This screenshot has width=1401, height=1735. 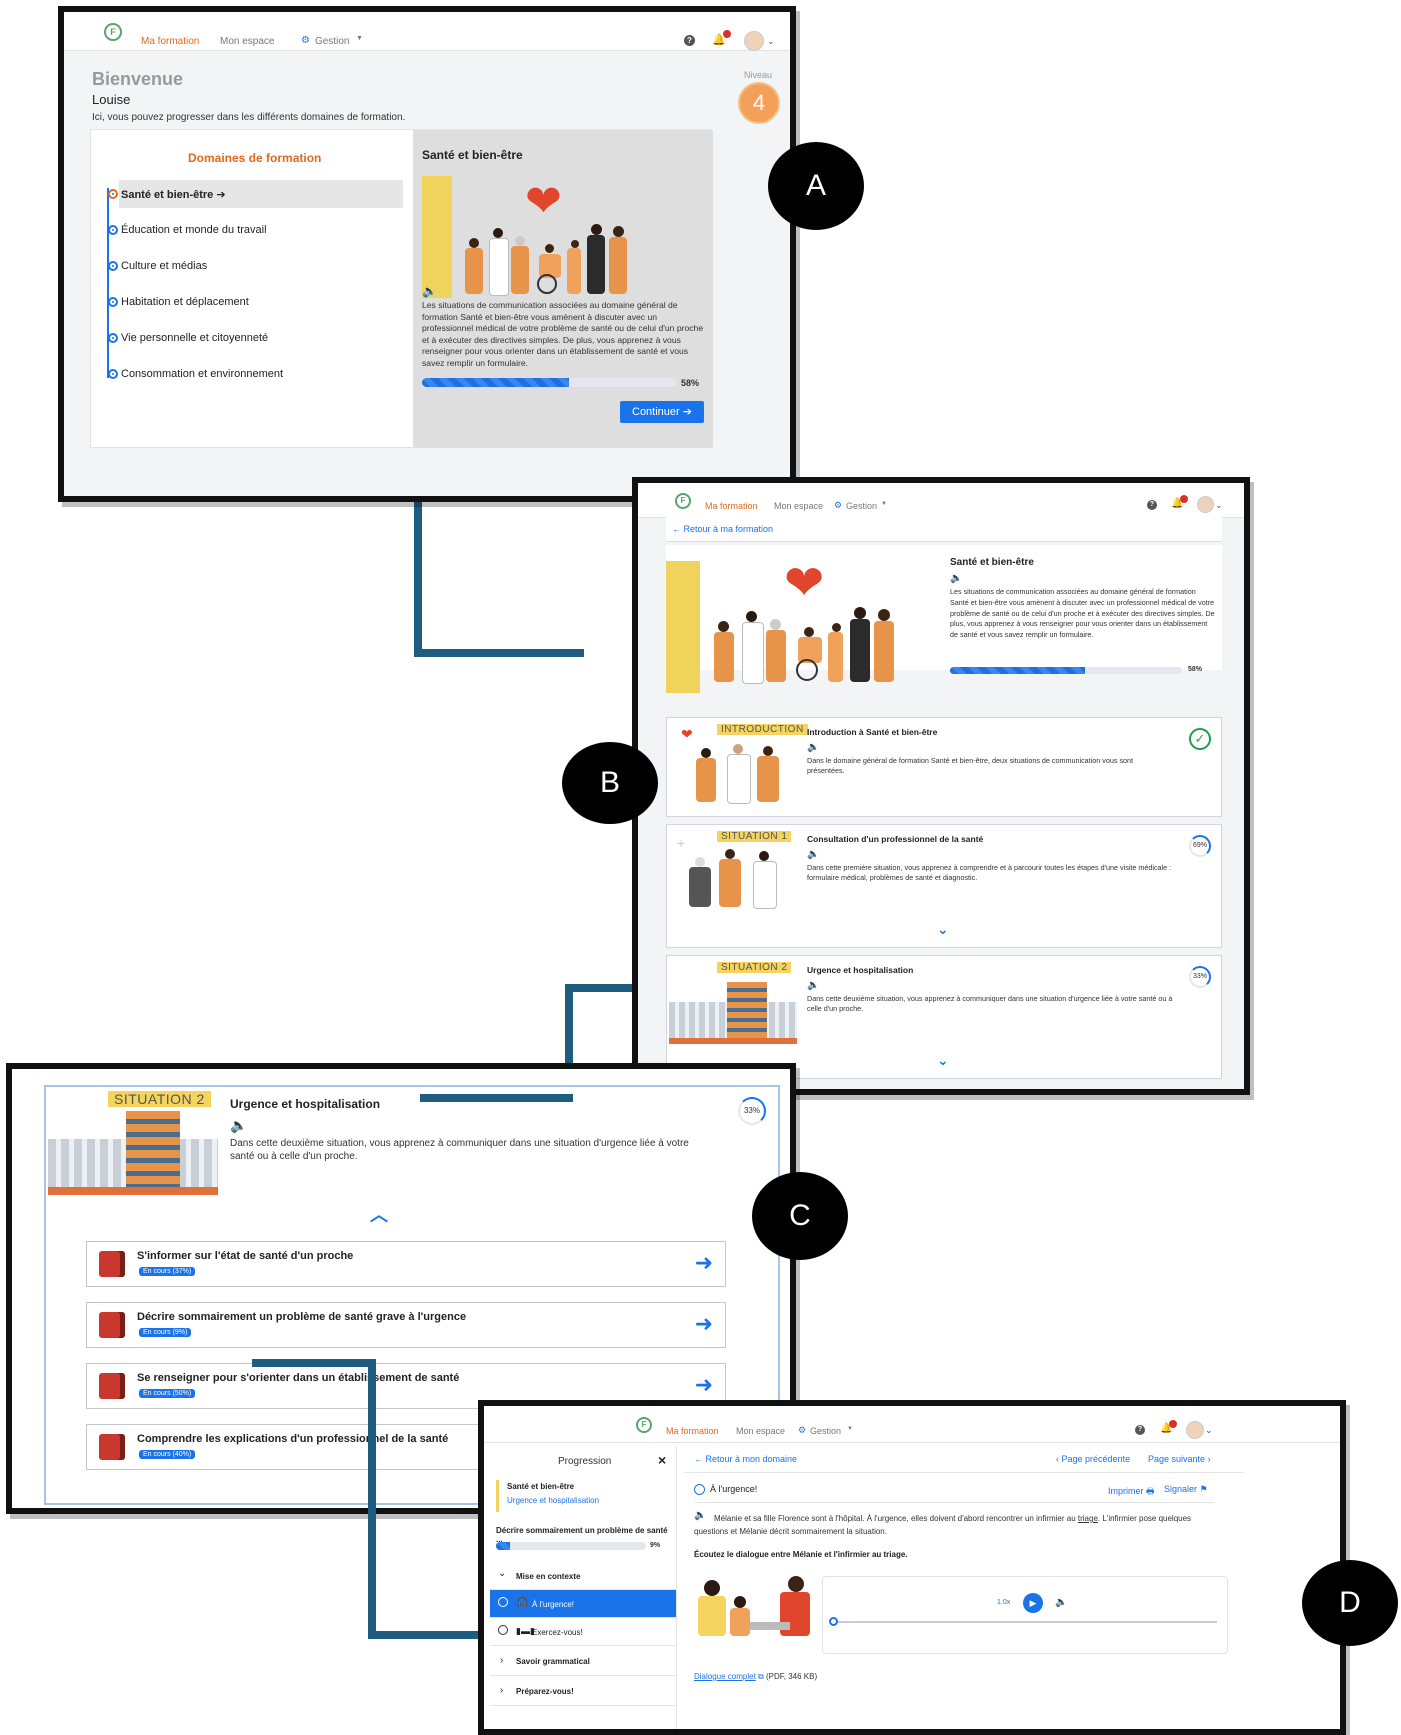 What do you see at coordinates (583, 1576) in the screenshot?
I see `section-row: ⌄ Mise en contexte` at bounding box center [583, 1576].